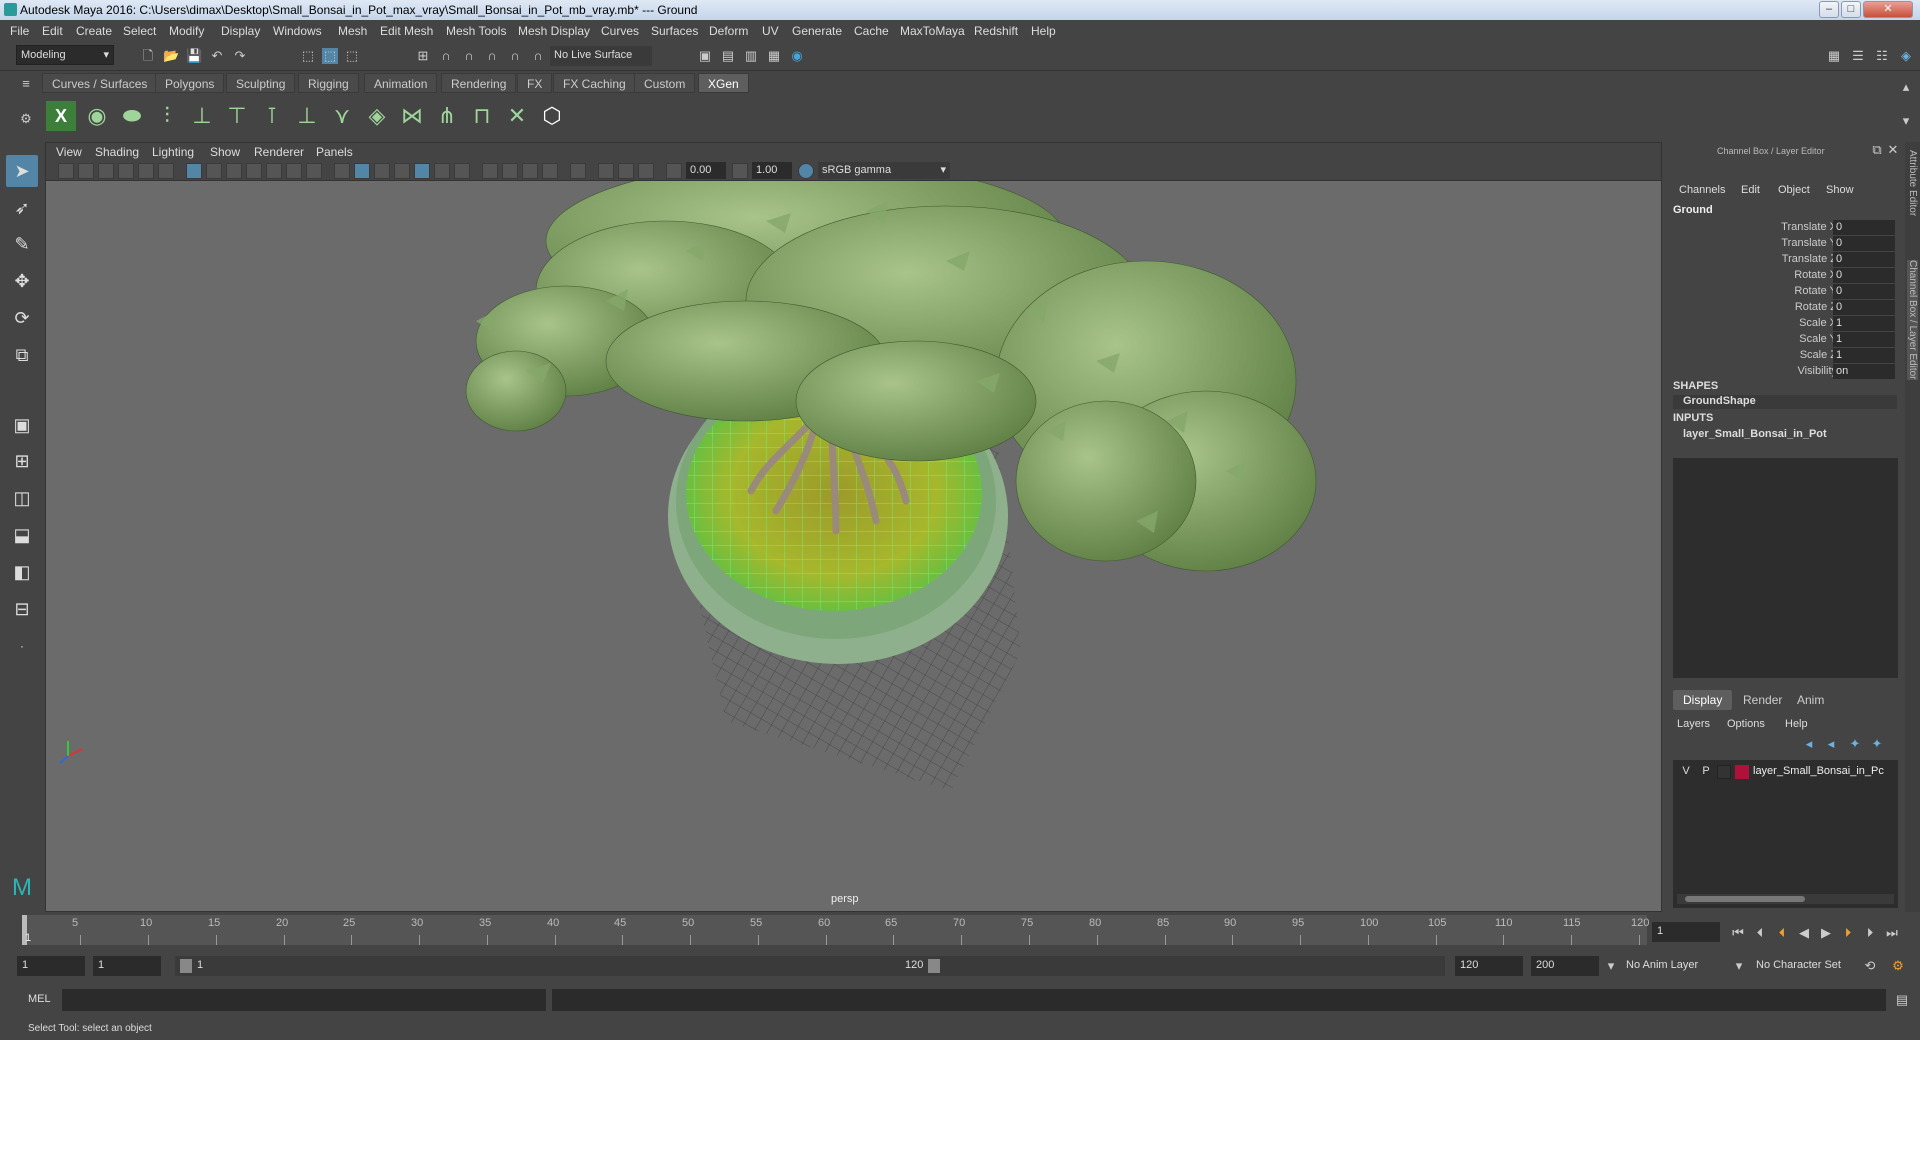 This screenshot has height=1158, width=1920. Describe the element at coordinates (1906, 56) in the screenshot. I see `layout-channelbox-icon: ◈` at that location.